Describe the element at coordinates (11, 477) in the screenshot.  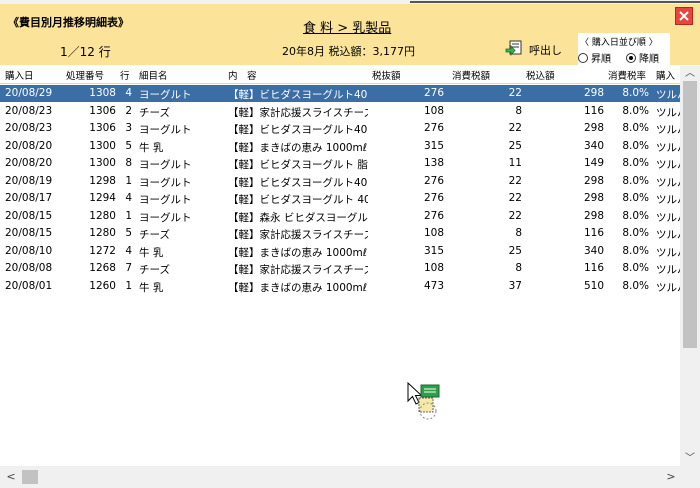
I see `scroll-left-icon: <` at that location.